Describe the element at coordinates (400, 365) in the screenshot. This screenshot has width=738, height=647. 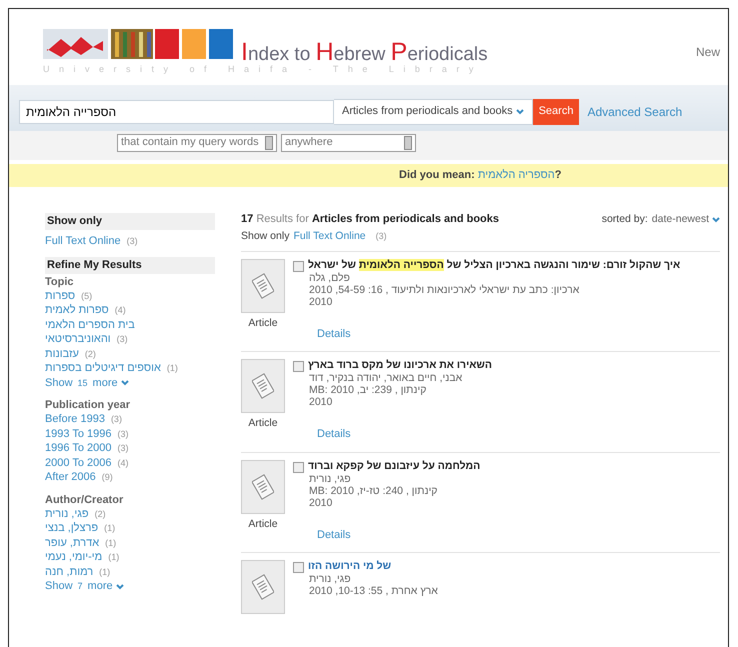
I see `result-title: השאירו את ארכיונו של מקס ברוד בארץ` at that location.